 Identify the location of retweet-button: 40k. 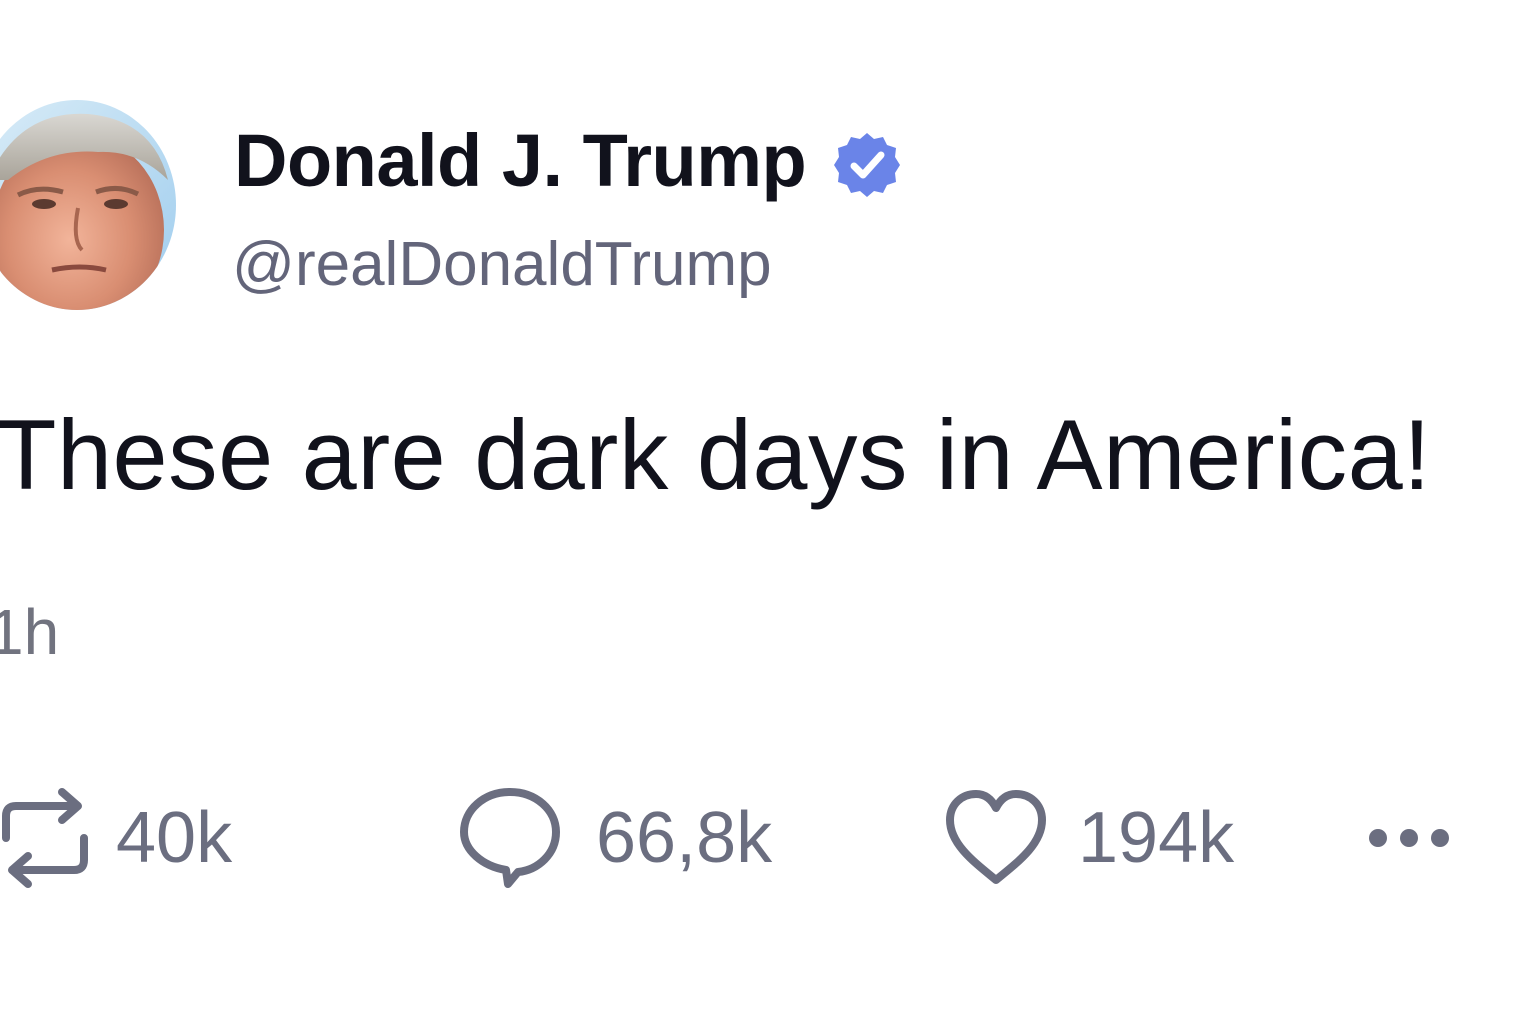
(116, 838).